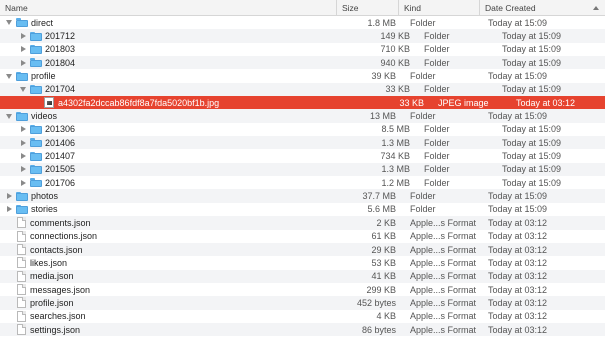 The width and height of the screenshot is (605, 347). Describe the element at coordinates (170, 223) in the screenshot. I see `name-cell: comments.json` at that location.